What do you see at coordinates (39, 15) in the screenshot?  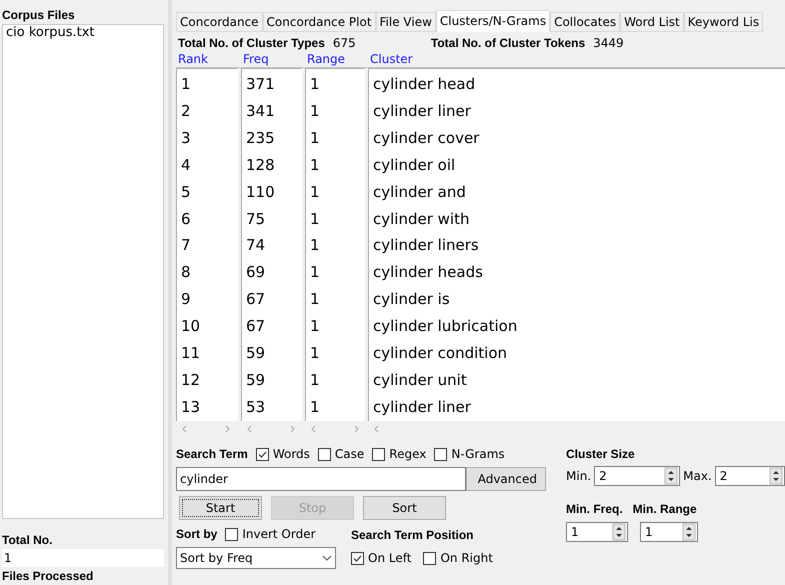 I see `panel-title: Corpus Files` at bounding box center [39, 15].